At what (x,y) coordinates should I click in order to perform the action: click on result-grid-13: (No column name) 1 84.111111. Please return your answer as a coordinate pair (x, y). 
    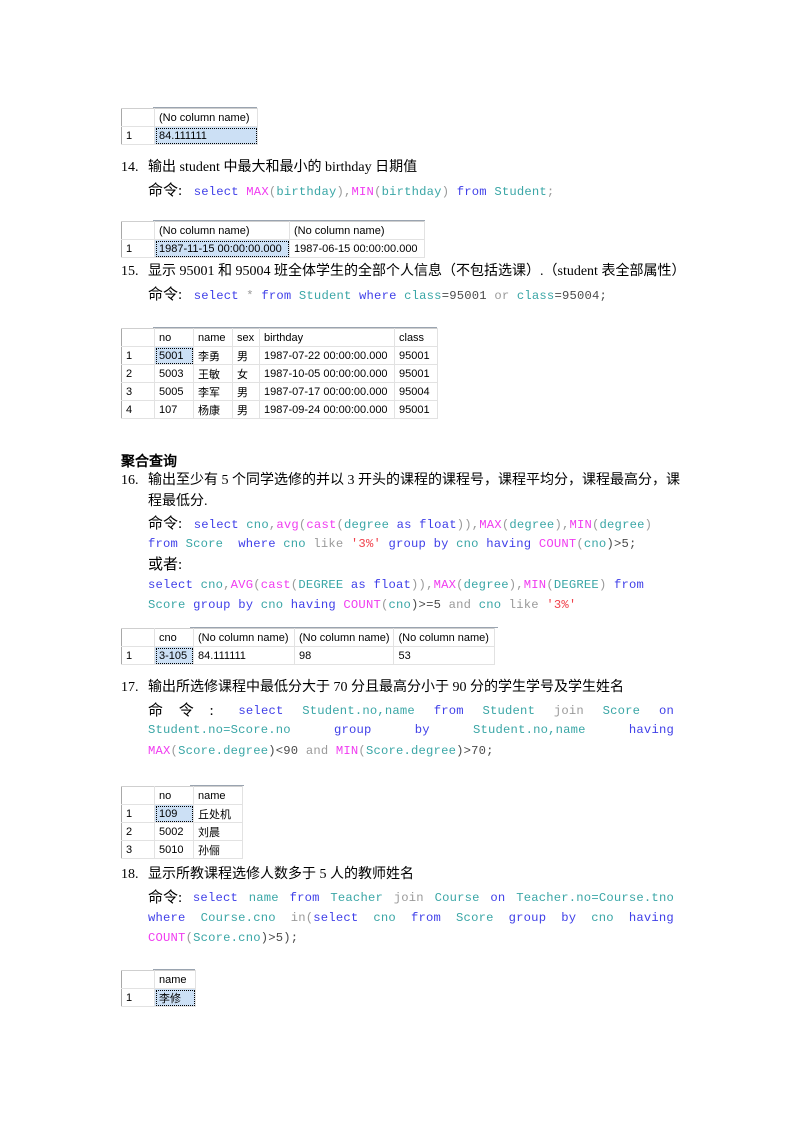
    Looking at the image, I should click on (189, 126).